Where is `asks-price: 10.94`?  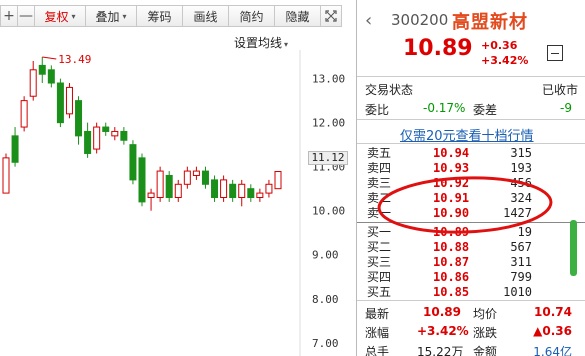
asks-price: 10.94 is located at coordinates (451, 153).